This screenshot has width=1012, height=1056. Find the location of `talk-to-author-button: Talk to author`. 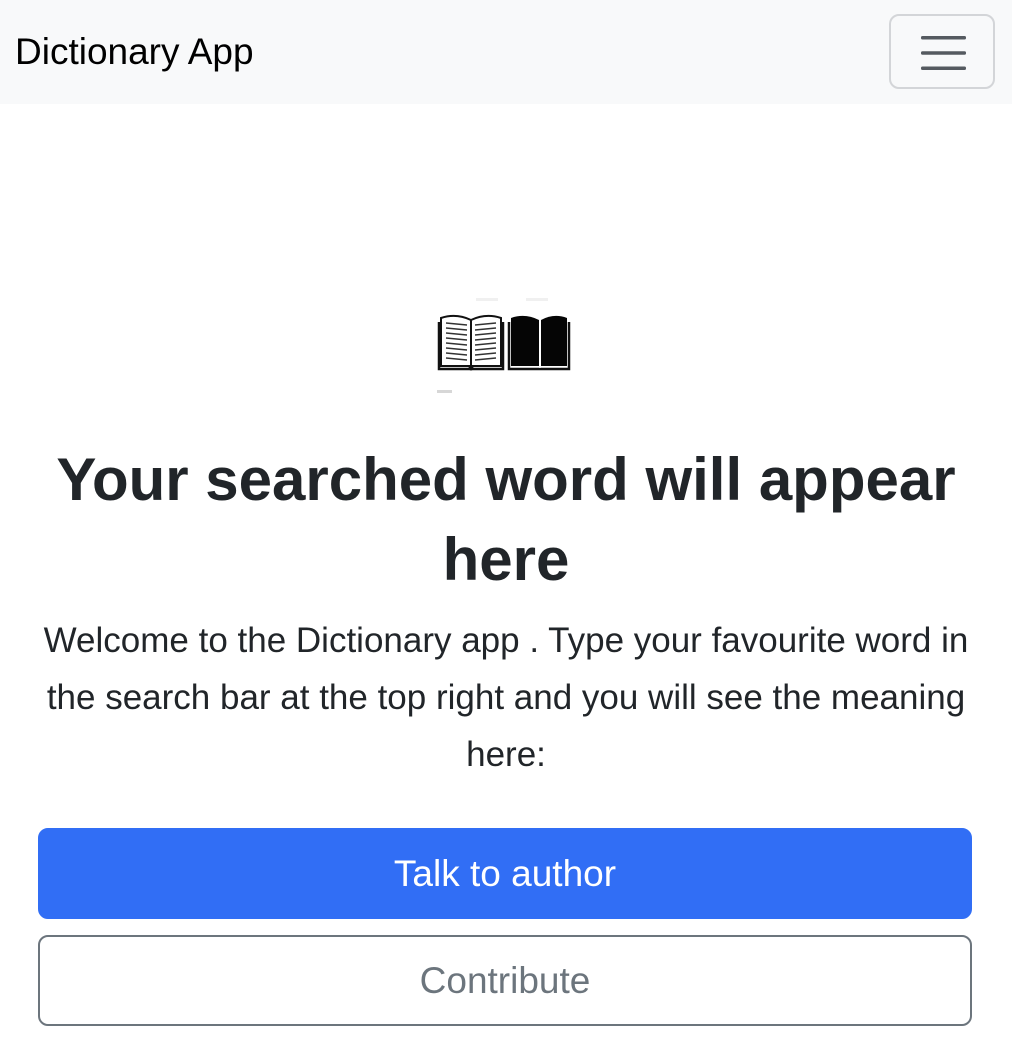

talk-to-author-button: Talk to author is located at coordinates (505, 873).